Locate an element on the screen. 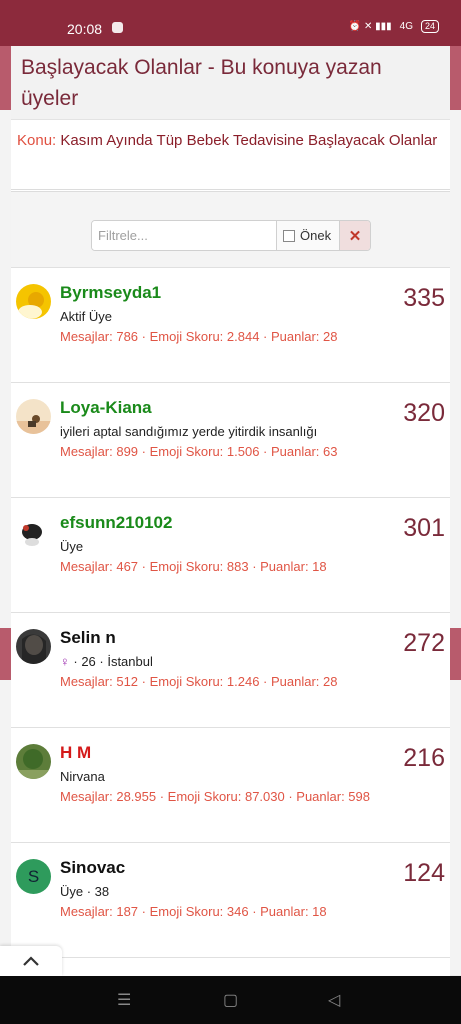 This screenshot has height=1024, width=461. message-count: 335 is located at coordinates (424, 298).